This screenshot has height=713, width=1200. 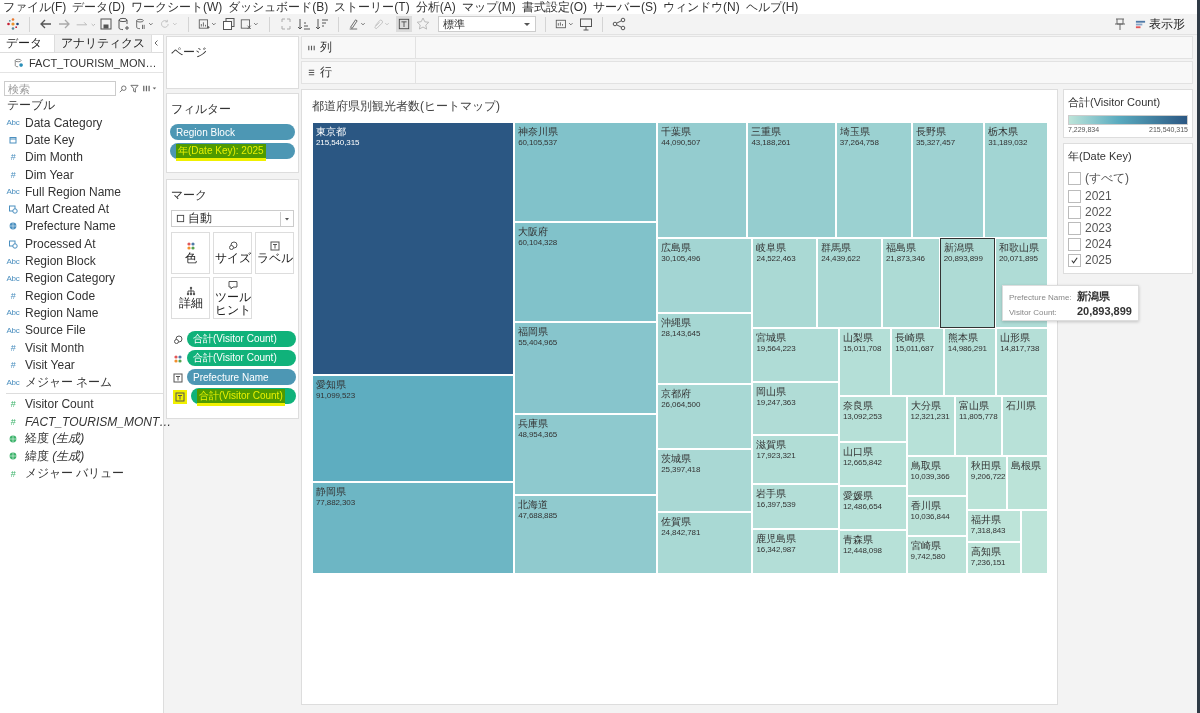 What do you see at coordinates (785, 283) in the screenshot?
I see `treemap-tile: 岐阜県 24,522,463` at bounding box center [785, 283].